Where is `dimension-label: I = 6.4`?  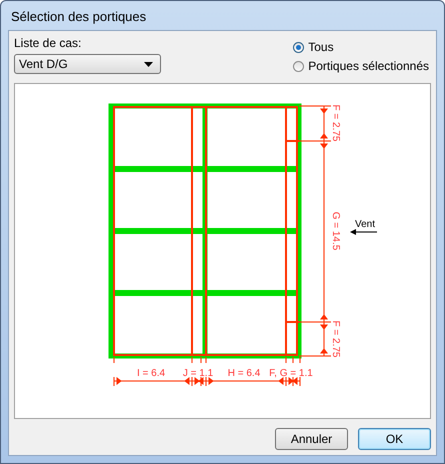
dimension-label: I = 6.4 is located at coordinates (151, 373).